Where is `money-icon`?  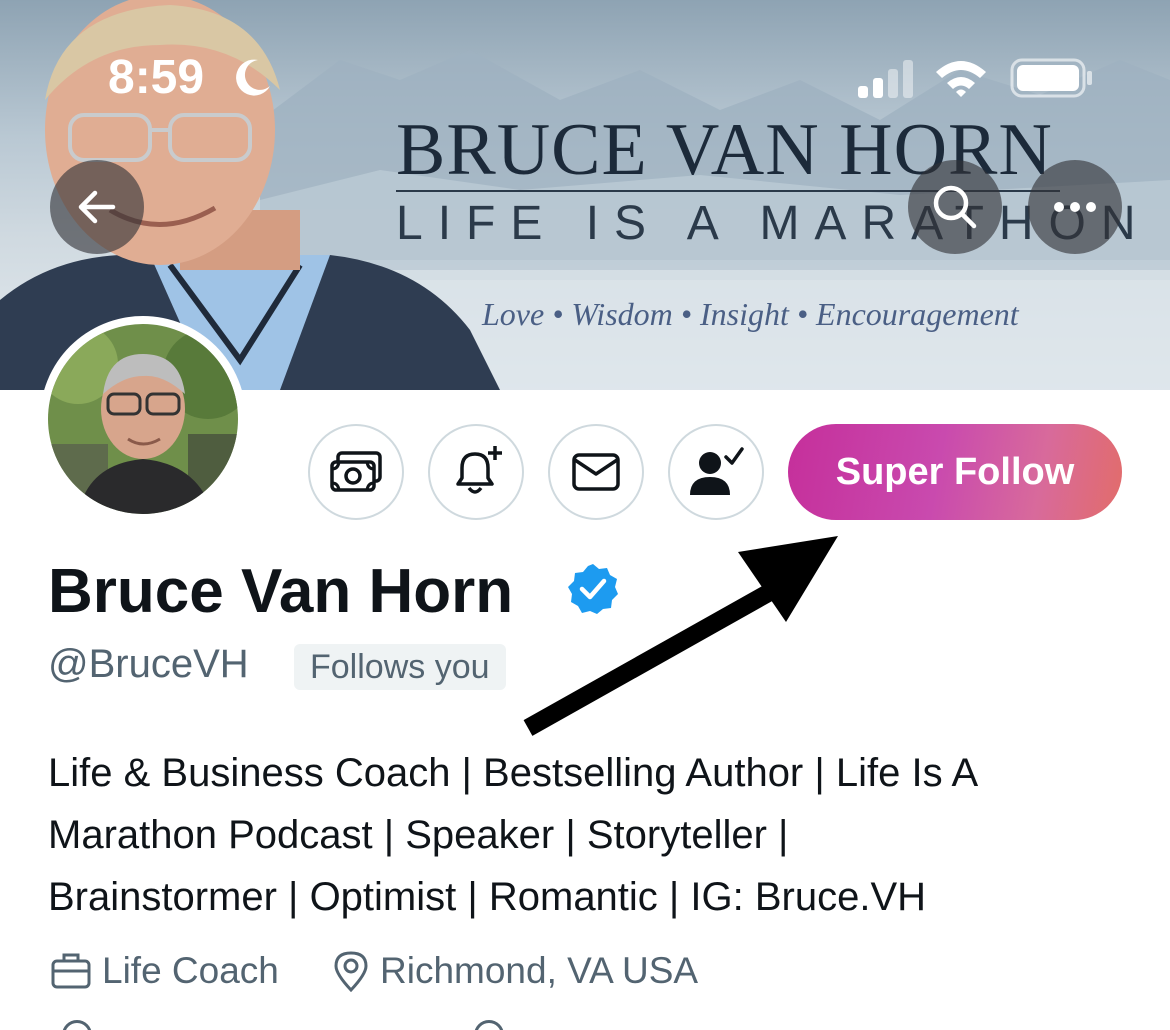 money-icon is located at coordinates (356, 471).